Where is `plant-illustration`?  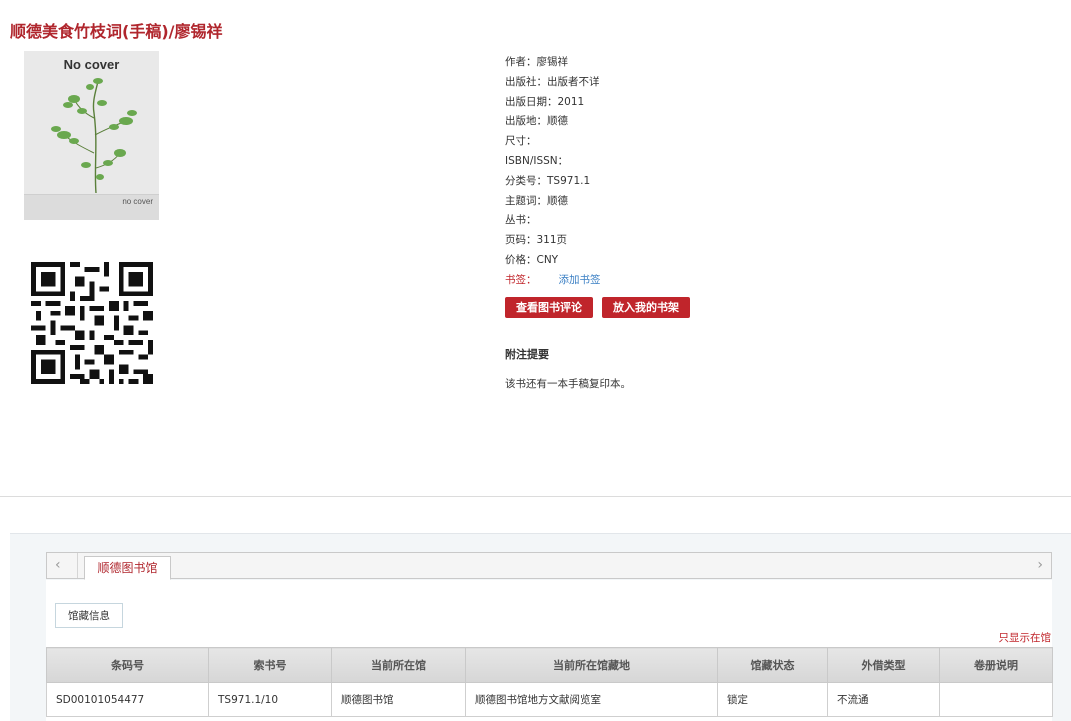 plant-illustration is located at coordinates (94, 136).